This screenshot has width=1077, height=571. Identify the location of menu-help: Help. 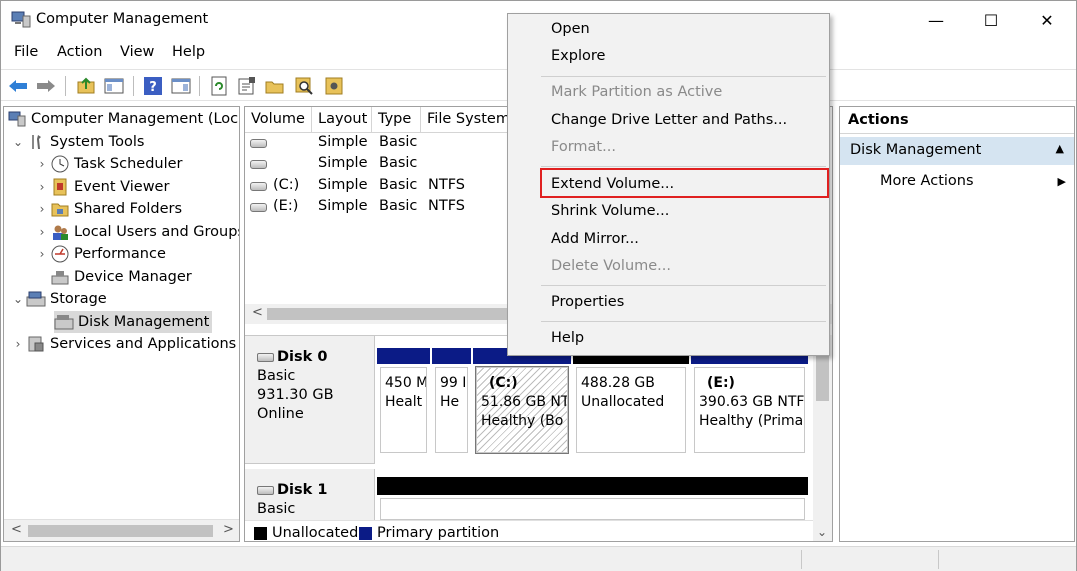
(188, 52).